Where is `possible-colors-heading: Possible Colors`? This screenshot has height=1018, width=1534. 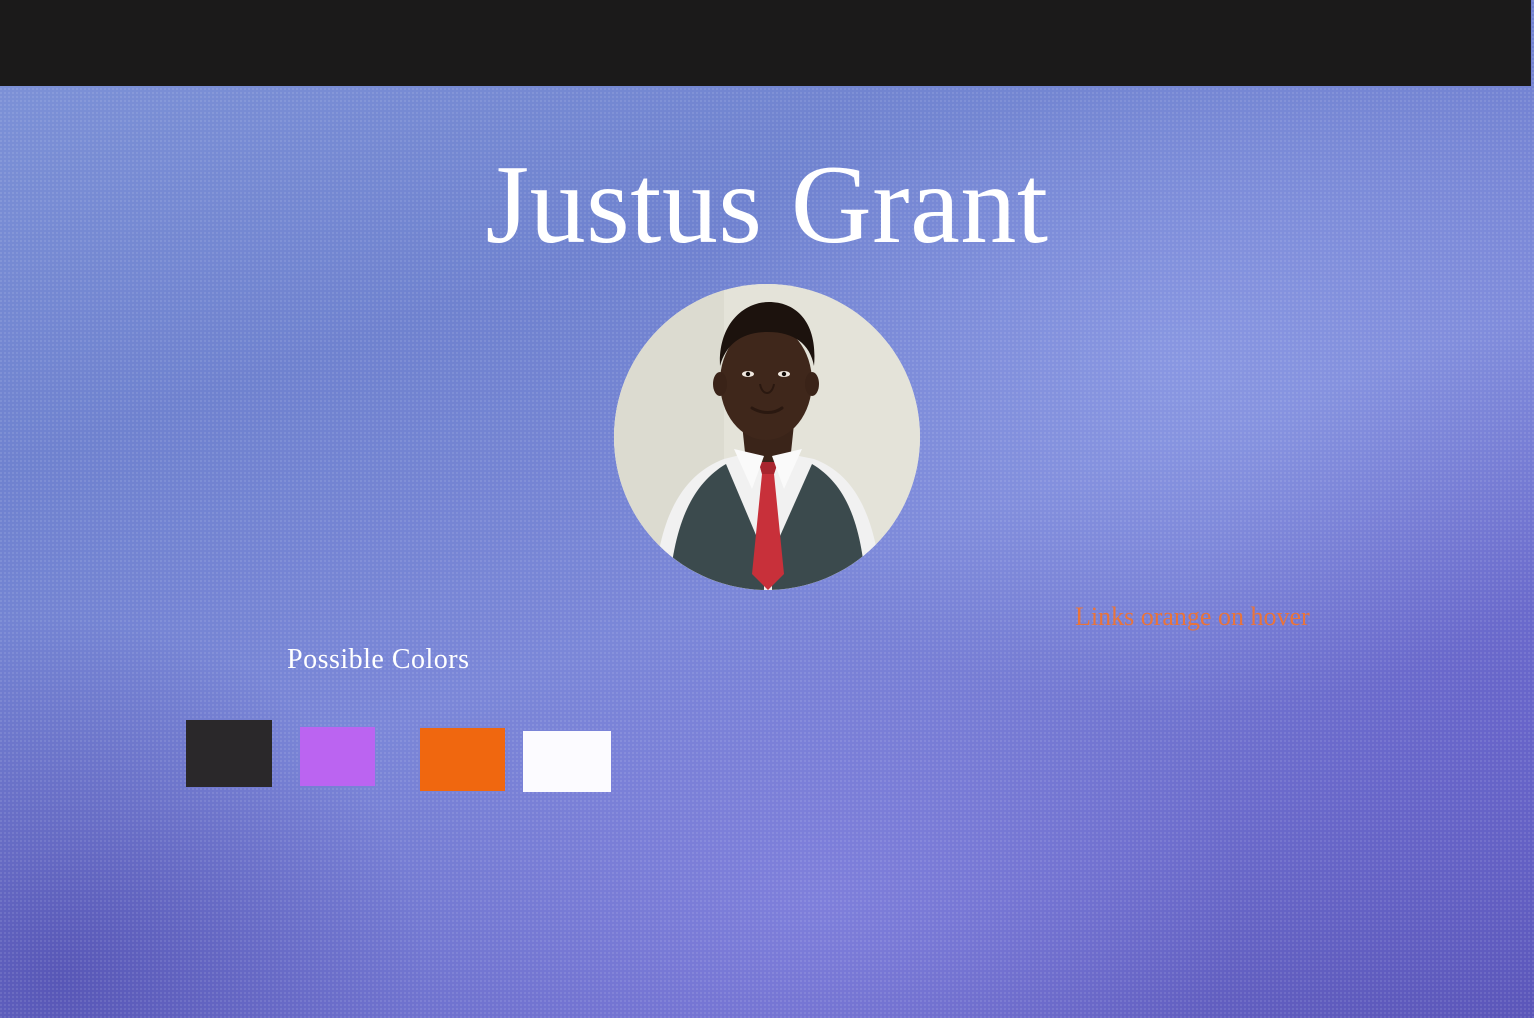
possible-colors-heading: Possible Colors is located at coordinates (378, 659).